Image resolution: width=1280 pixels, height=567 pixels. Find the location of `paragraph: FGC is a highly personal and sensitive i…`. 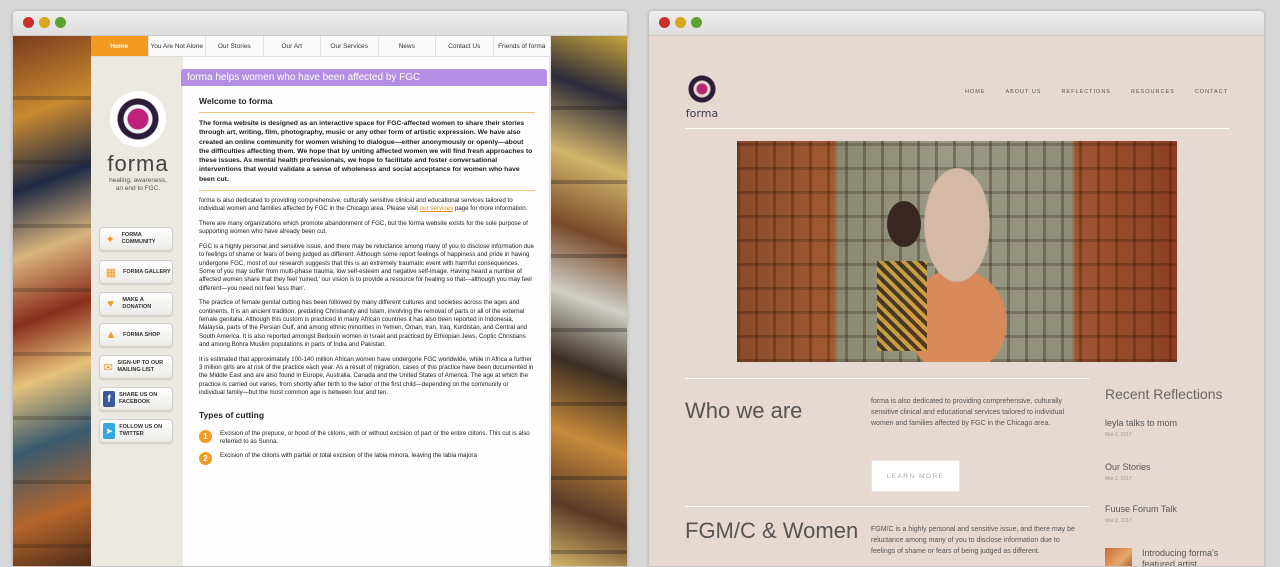

paragraph: FGC is a highly personal and sensitive i… is located at coordinates (366, 267).